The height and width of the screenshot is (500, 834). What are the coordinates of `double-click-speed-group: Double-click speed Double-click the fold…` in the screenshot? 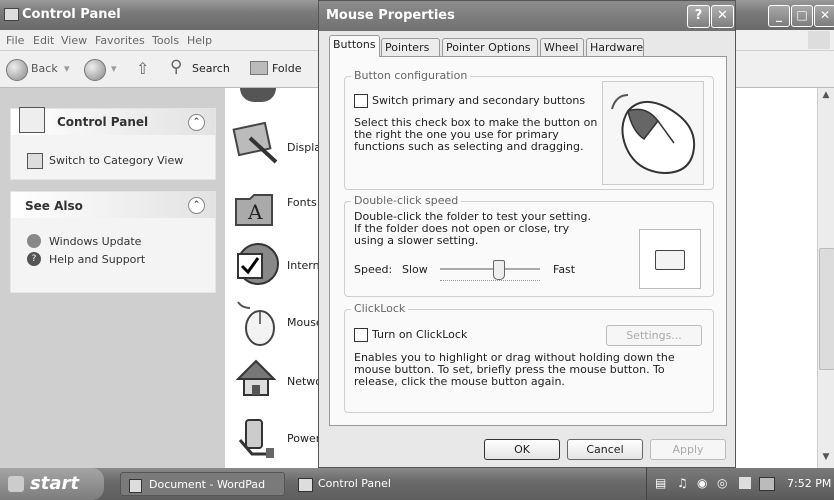 It's located at (529, 245).